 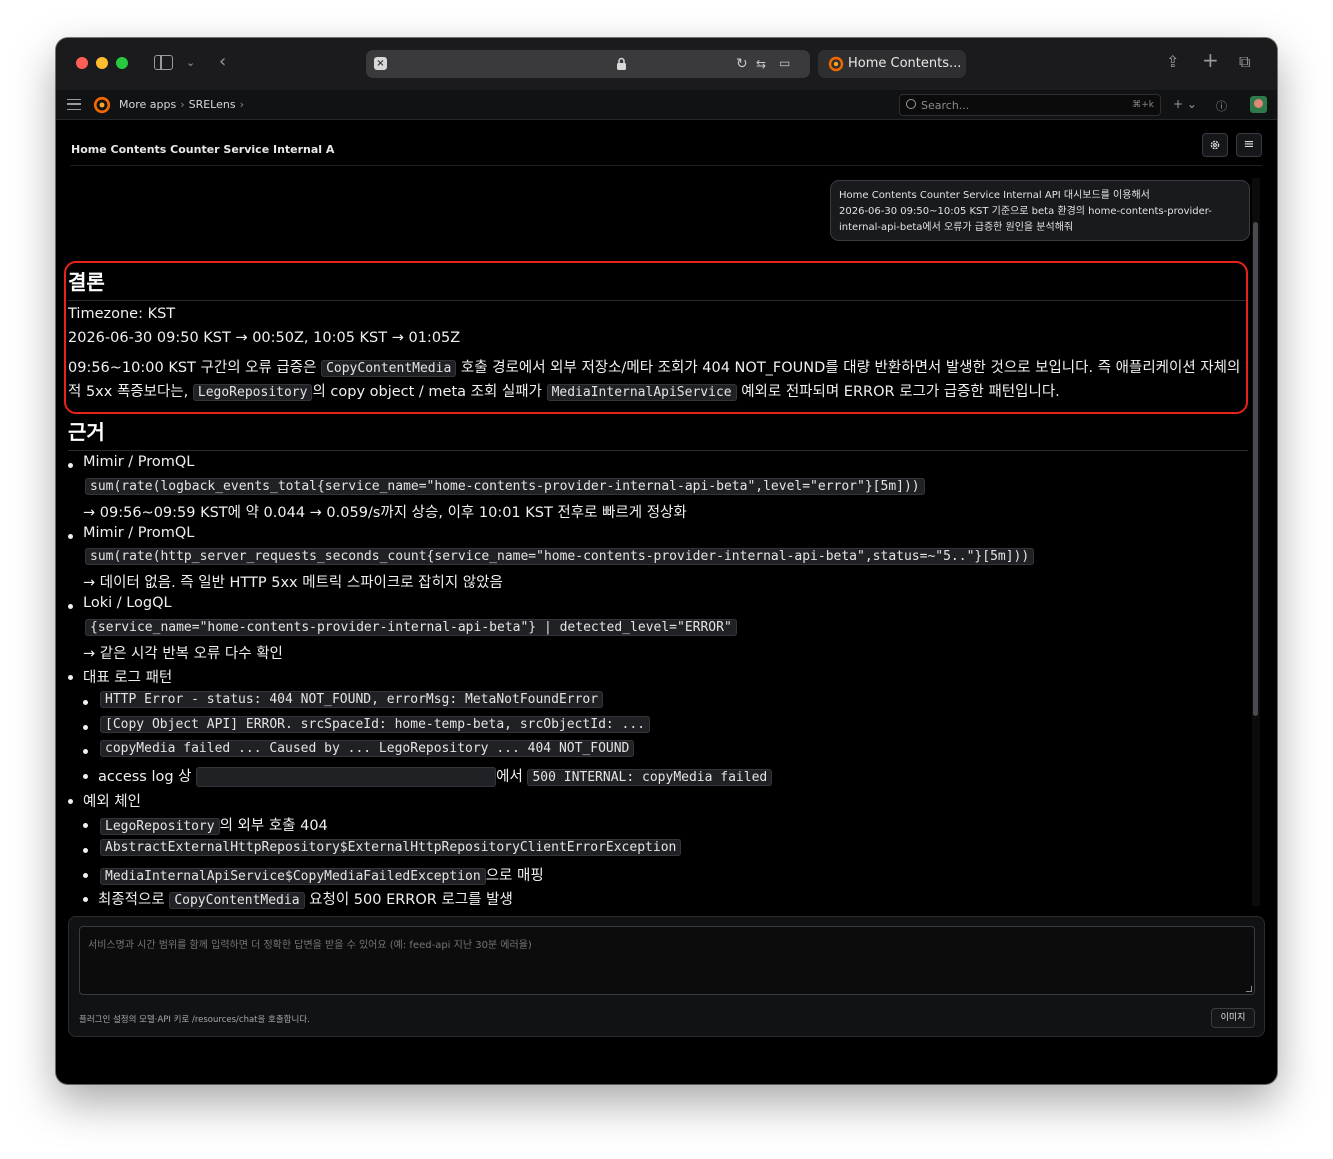 I want to click on breadcrumb: More apps › SRELens ›, so click(x=181, y=104).